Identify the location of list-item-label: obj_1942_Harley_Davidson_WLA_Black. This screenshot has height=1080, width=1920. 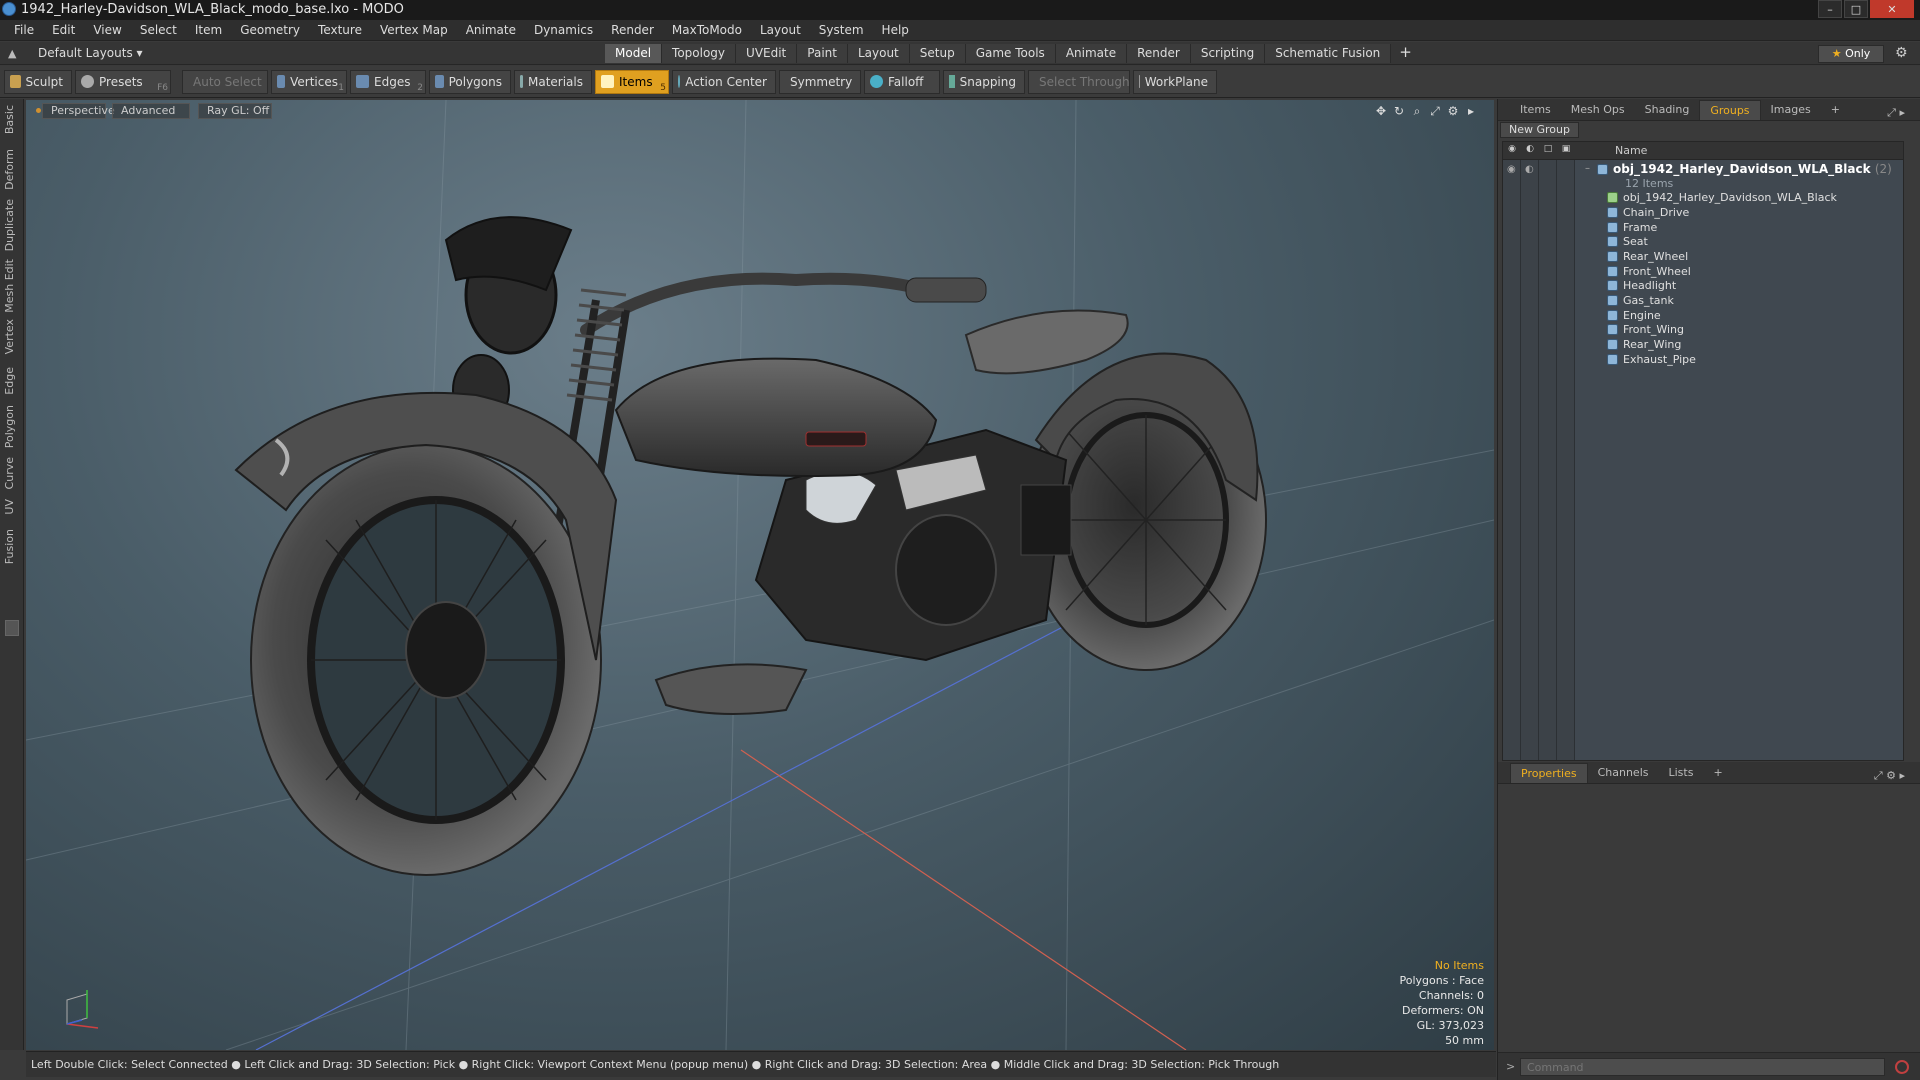
(1730, 197).